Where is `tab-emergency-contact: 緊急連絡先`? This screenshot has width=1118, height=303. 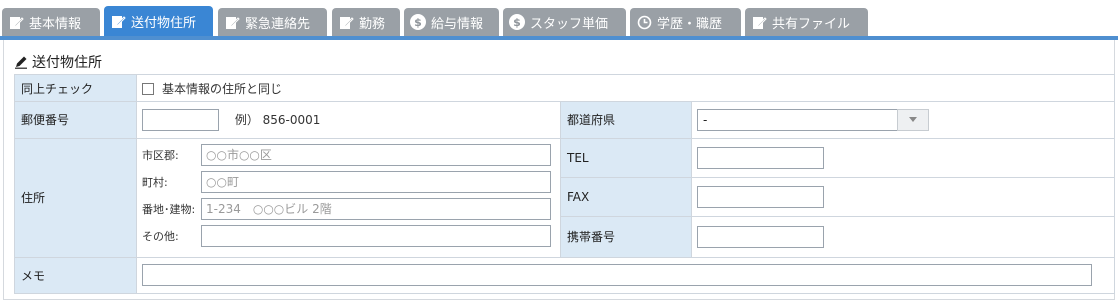
tab-emergency-contact: 緊急連絡先 is located at coordinates (272, 22).